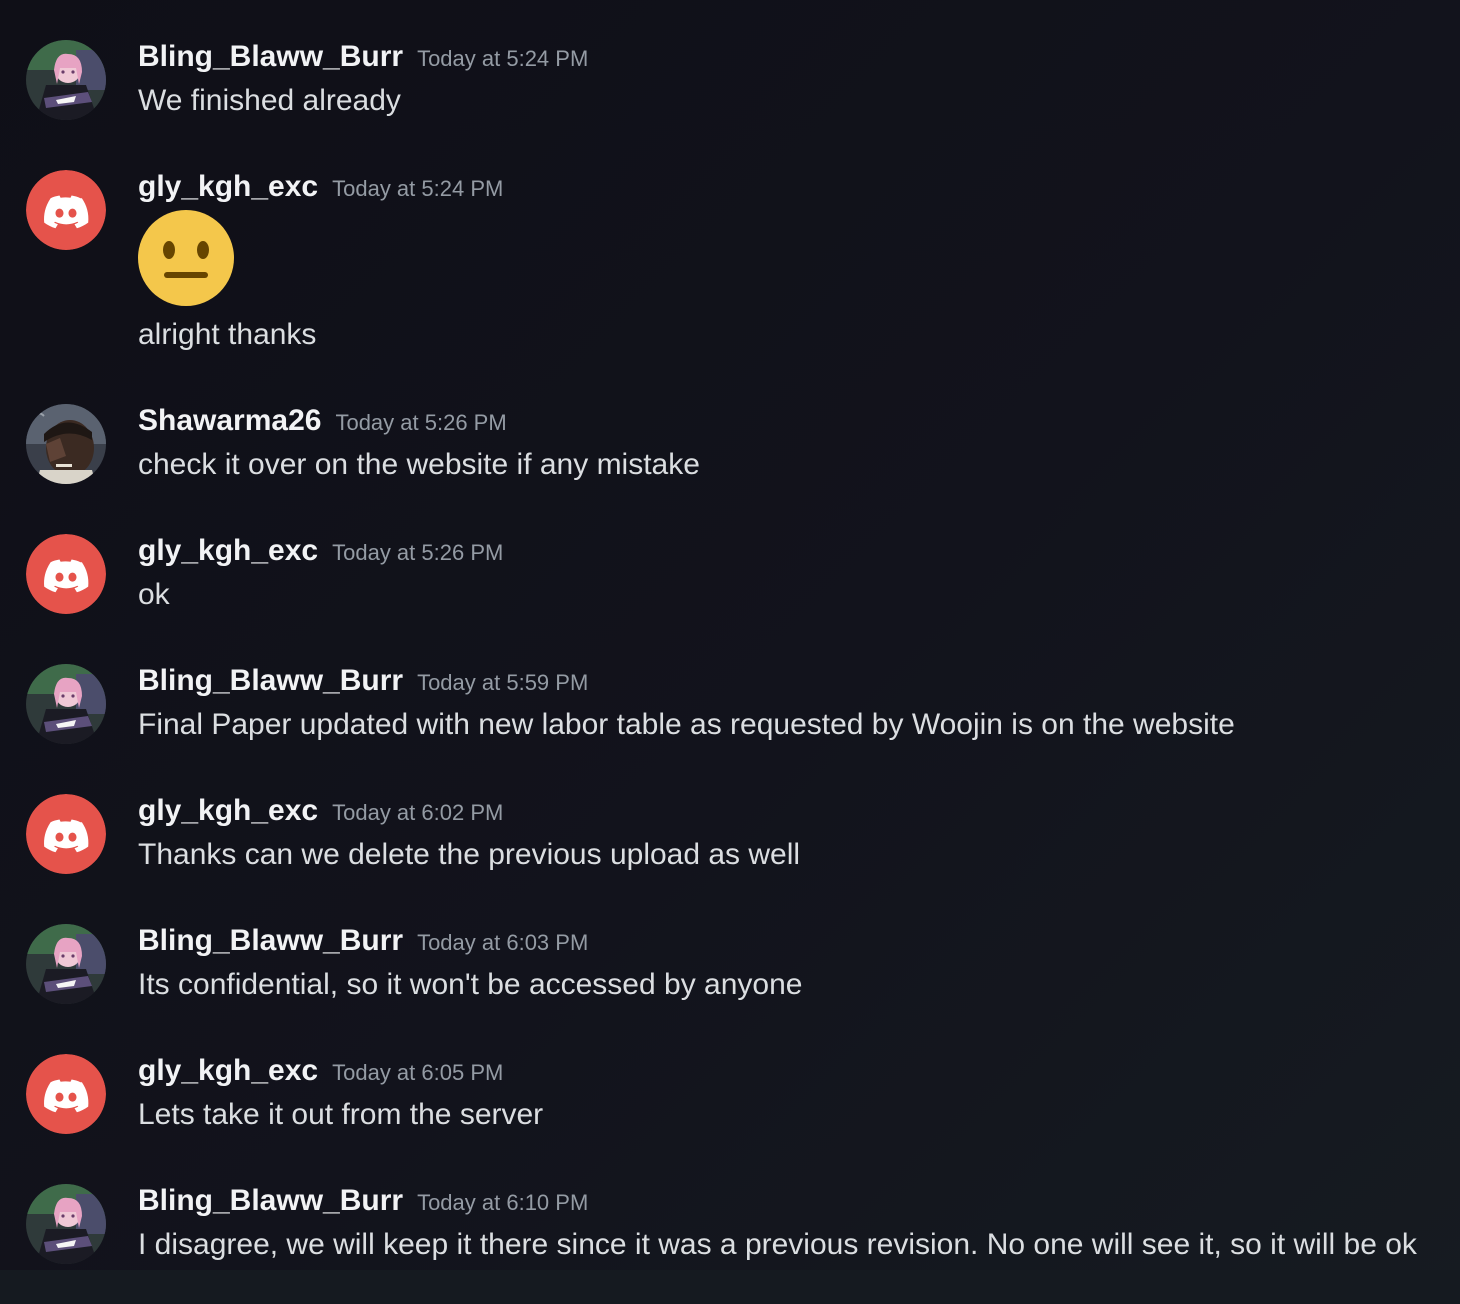  What do you see at coordinates (503, 942) in the screenshot?
I see `timestamp: Today at 6:03 PM` at bounding box center [503, 942].